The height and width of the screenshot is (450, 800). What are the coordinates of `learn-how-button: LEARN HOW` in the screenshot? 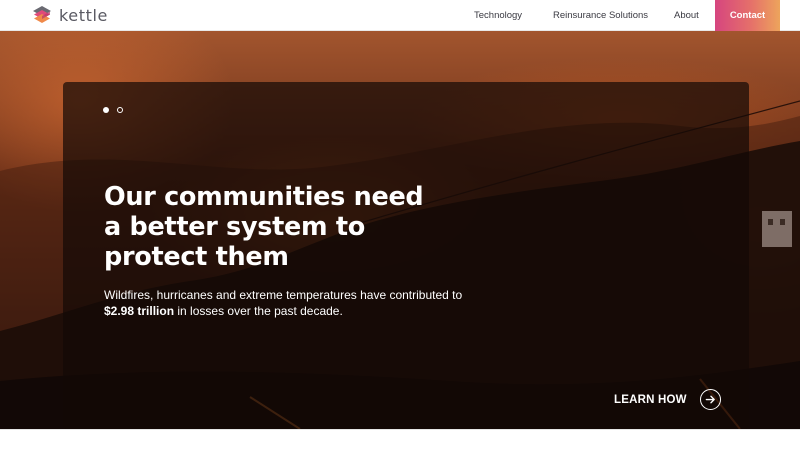 It's located at (667, 399).